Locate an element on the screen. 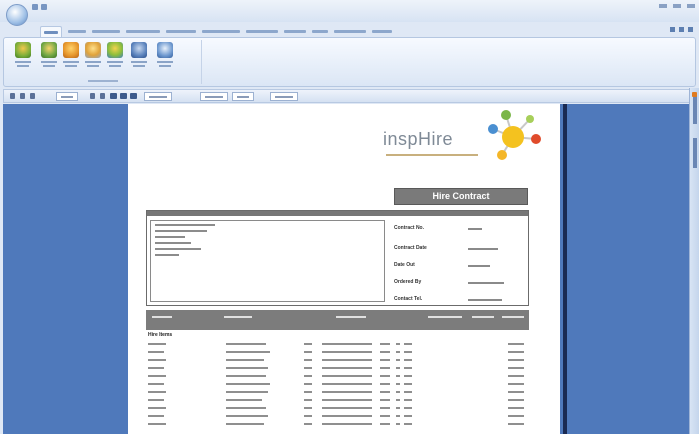 The height and width of the screenshot is (434, 699). quick-hire-button is located at coordinates (71, 54).